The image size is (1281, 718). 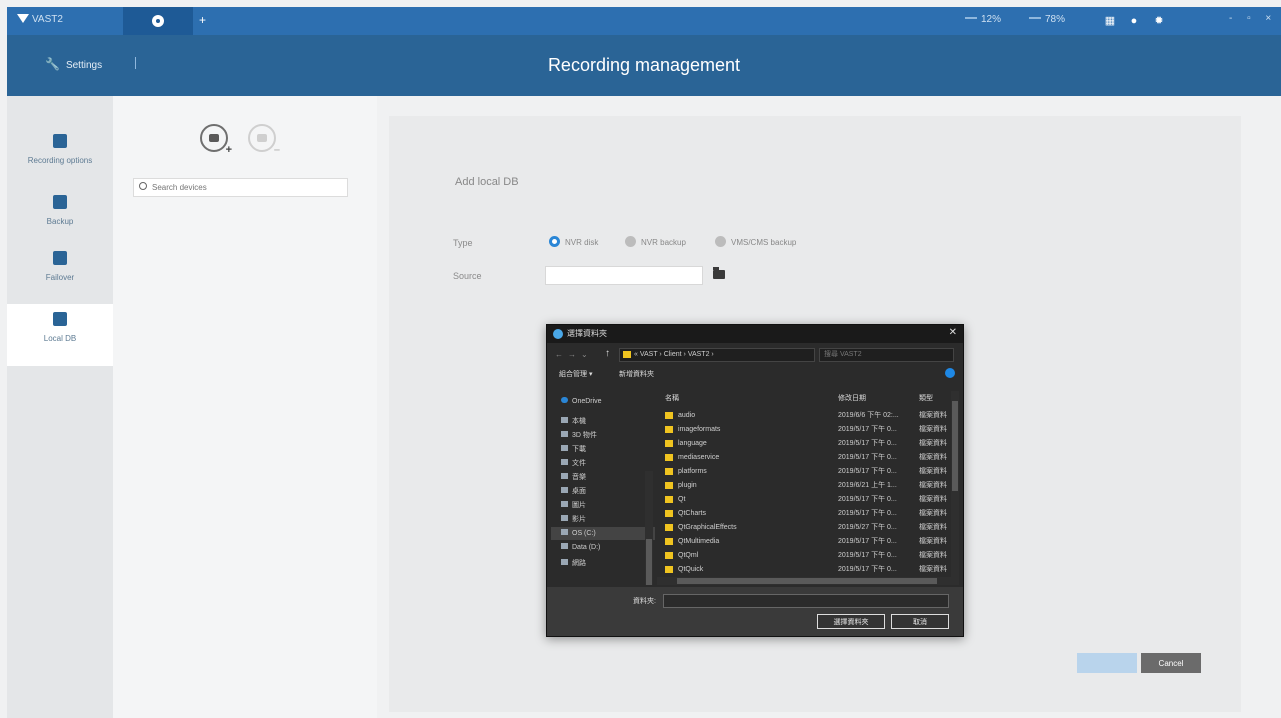 I want to click on address-path: « VAST › Client › VAST2 ›, so click(x=674, y=354).